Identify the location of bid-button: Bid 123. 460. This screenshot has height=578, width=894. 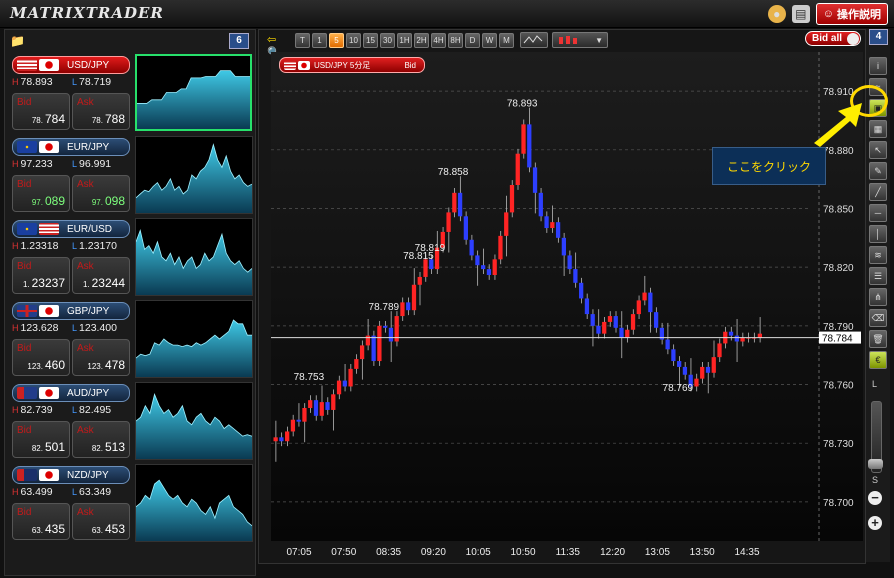
(41, 357).